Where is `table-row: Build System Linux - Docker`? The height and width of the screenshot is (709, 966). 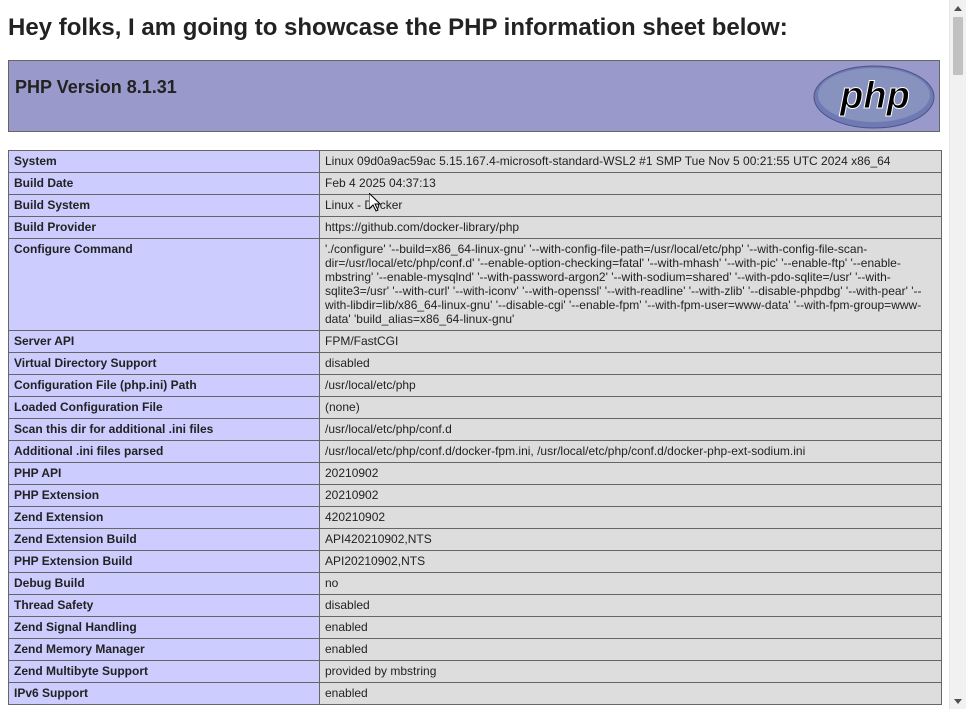 table-row: Build System Linux - Docker is located at coordinates (475, 205).